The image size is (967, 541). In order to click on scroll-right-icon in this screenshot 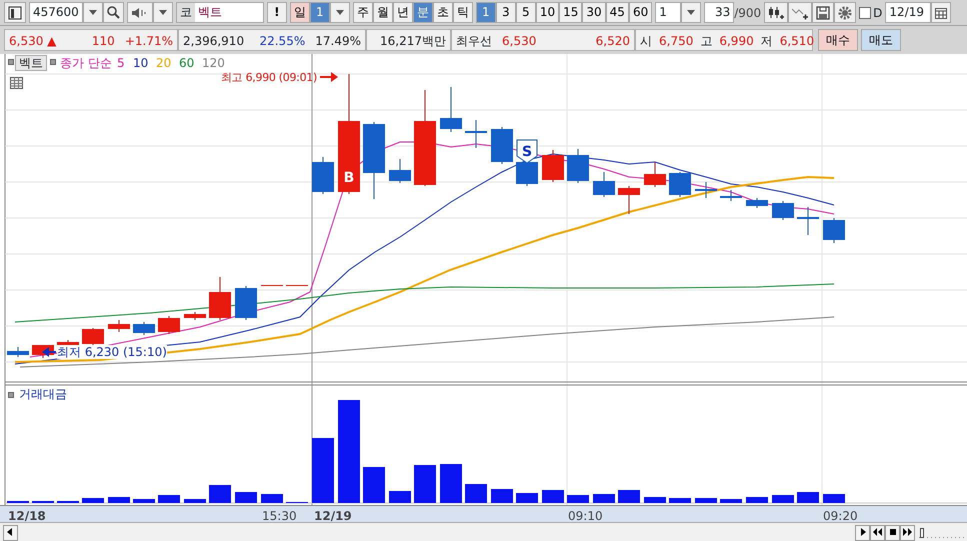, I will do `click(862, 532)`.